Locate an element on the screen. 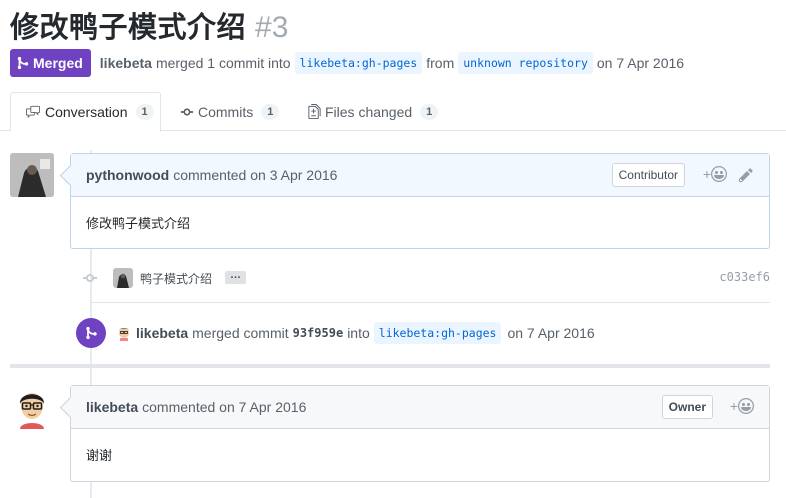 Image resolution: width=786 pixels, height=498 pixels. avatar-pythonwood is located at coordinates (32, 175).